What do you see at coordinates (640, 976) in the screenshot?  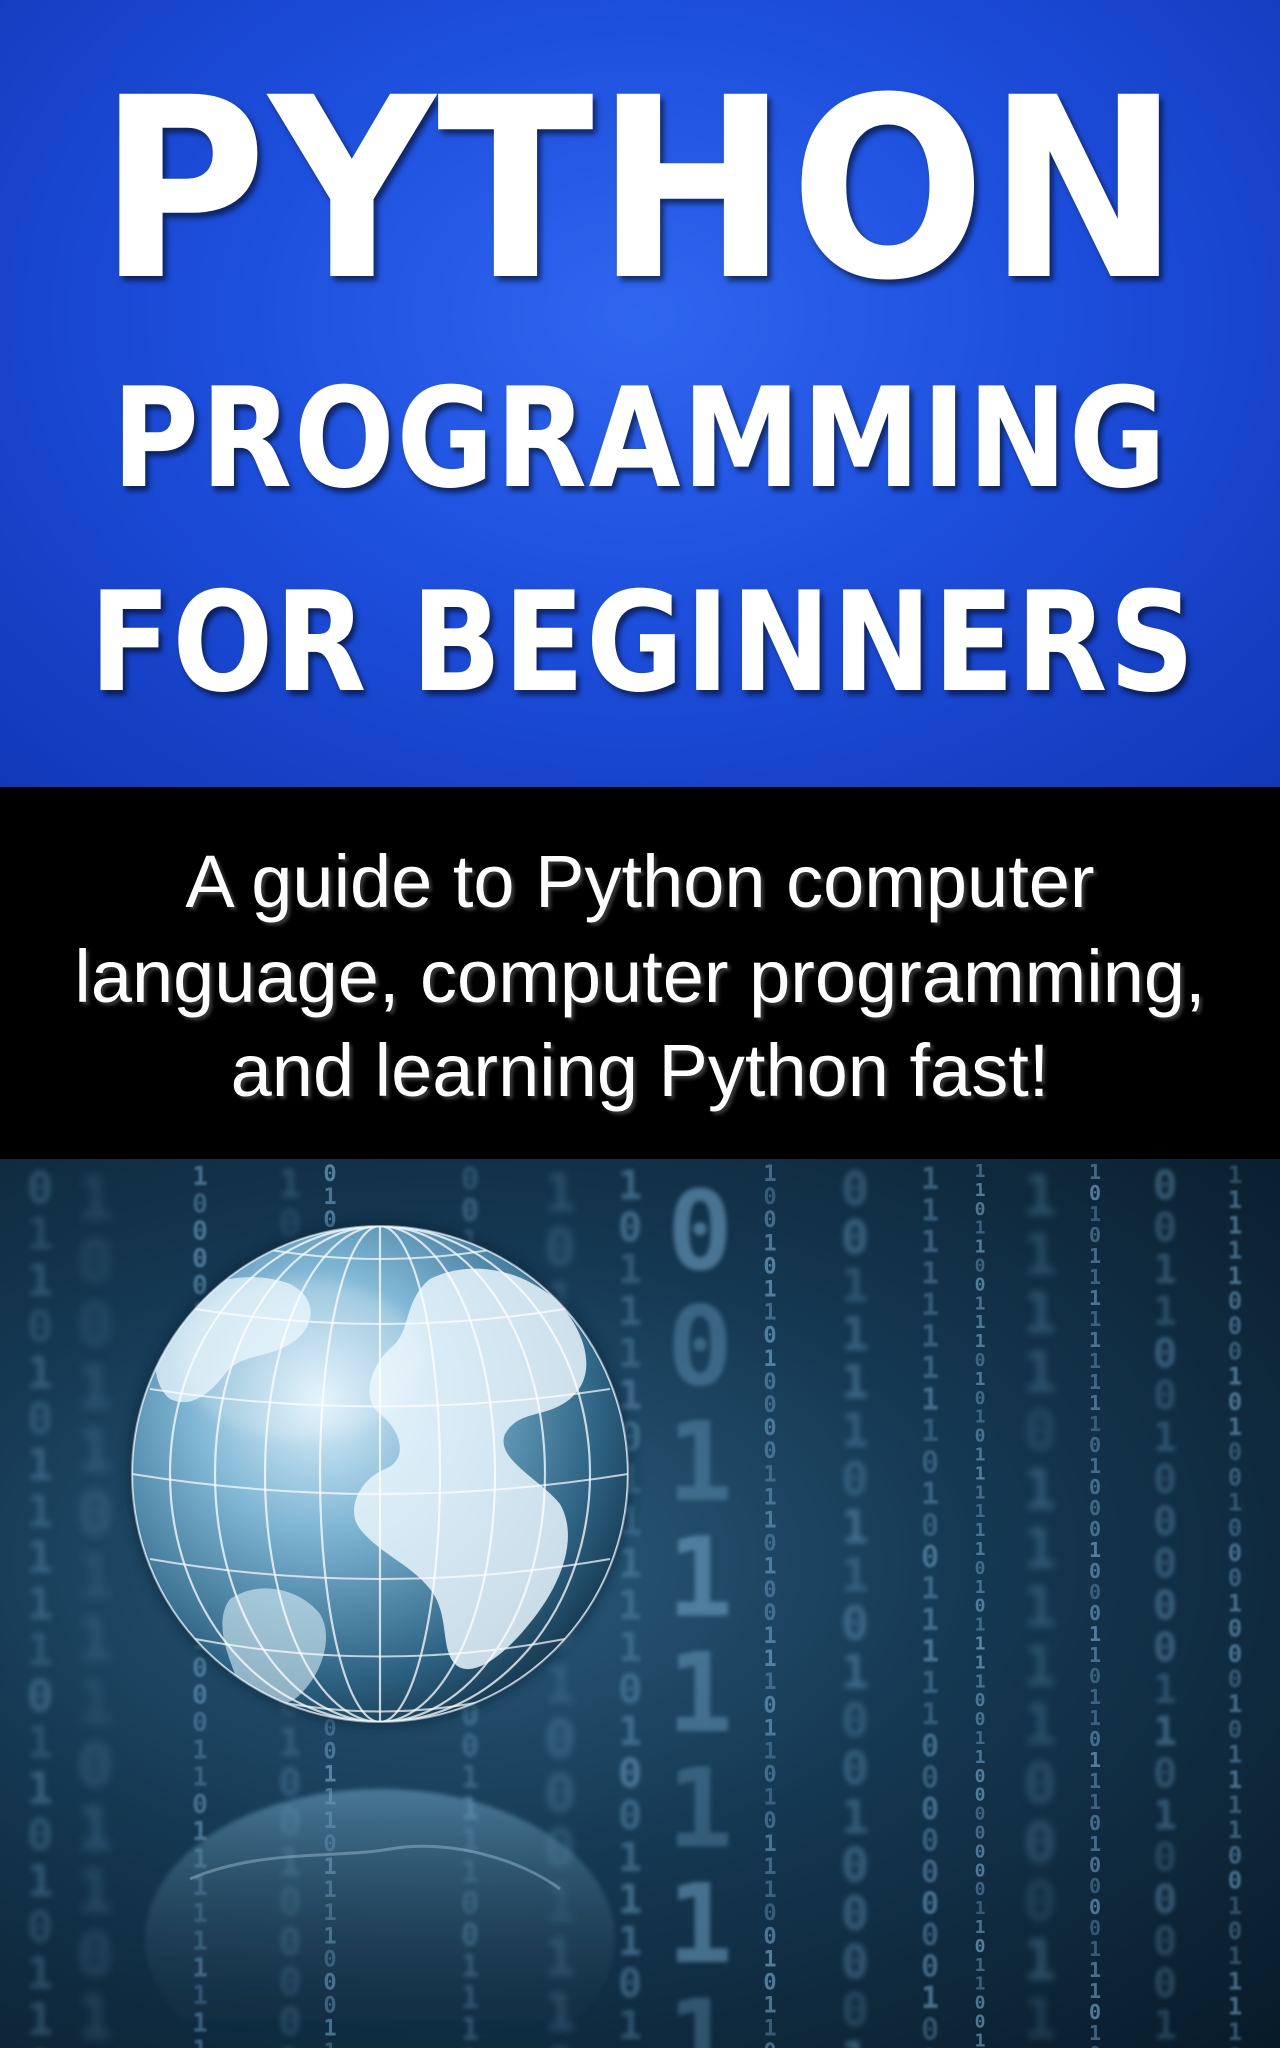 I see `subtitle-line-2: language, computer programming,` at bounding box center [640, 976].